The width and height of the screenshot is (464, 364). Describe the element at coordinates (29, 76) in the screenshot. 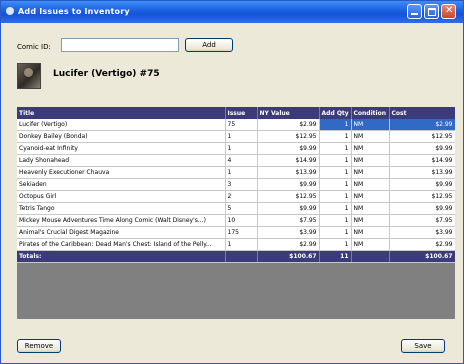

I see `comic-cover-image` at that location.